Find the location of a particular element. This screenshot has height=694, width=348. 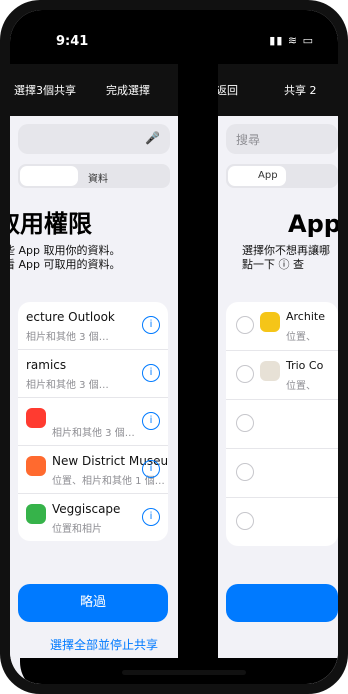

list-item: Trio Co 位置、 is located at coordinates (282, 375).